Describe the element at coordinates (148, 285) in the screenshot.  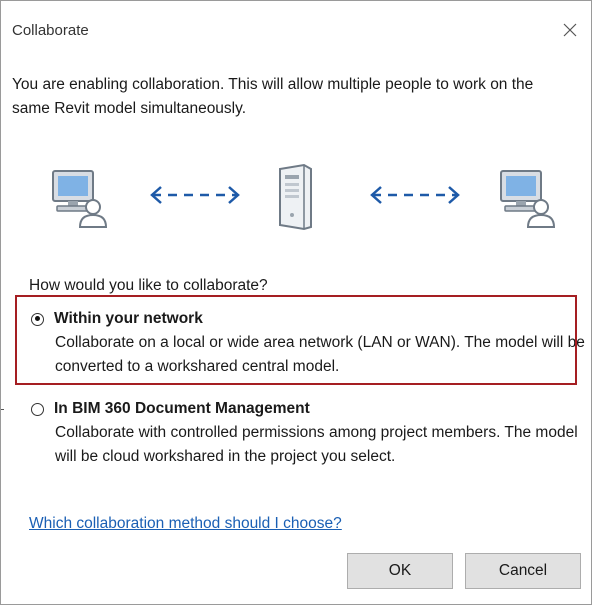
I see `collaboration-question: How would you like to collaborate?` at that location.